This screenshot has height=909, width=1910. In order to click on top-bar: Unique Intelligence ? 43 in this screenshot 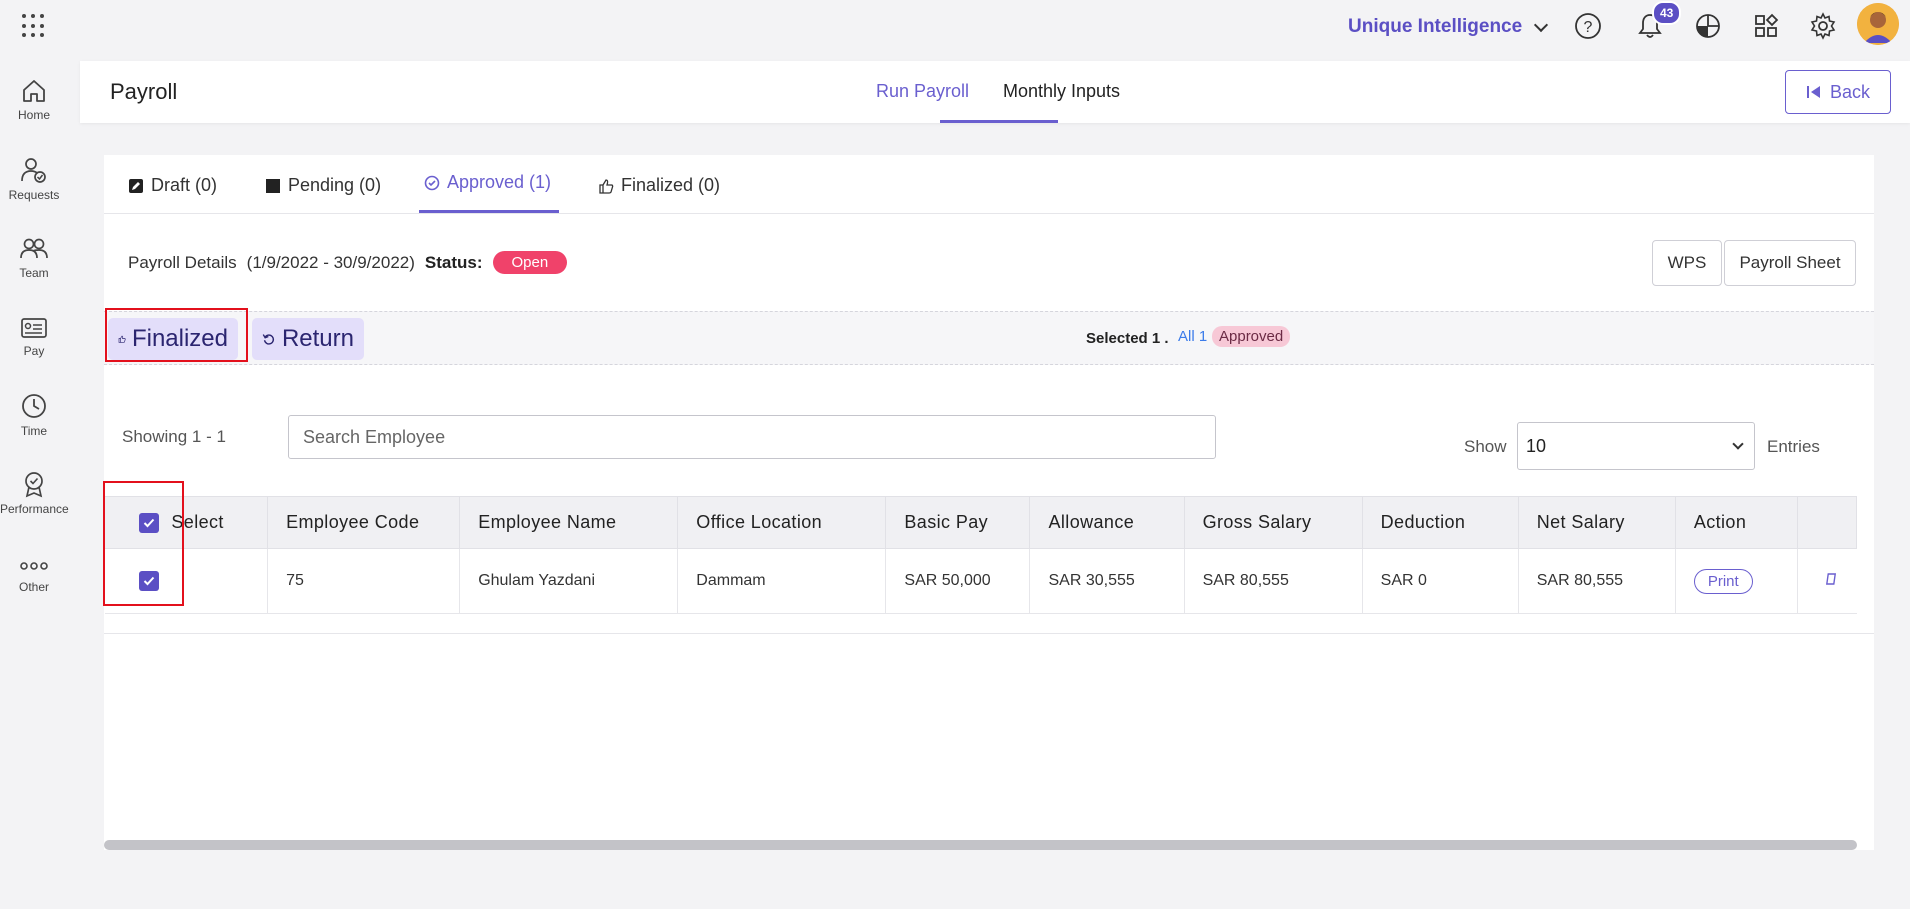, I will do `click(955, 30)`.